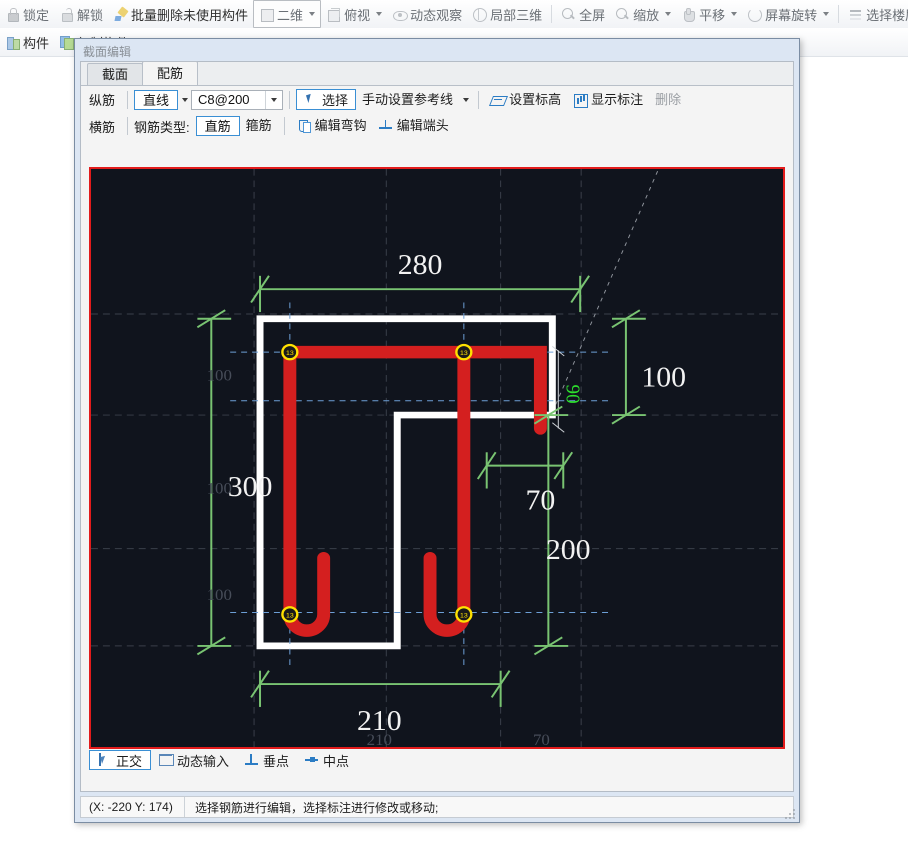 The image size is (908, 861). What do you see at coordinates (190, 15) in the screenshot?
I see `toolbar-item-label: 批量删除未使用构件` at bounding box center [190, 15].